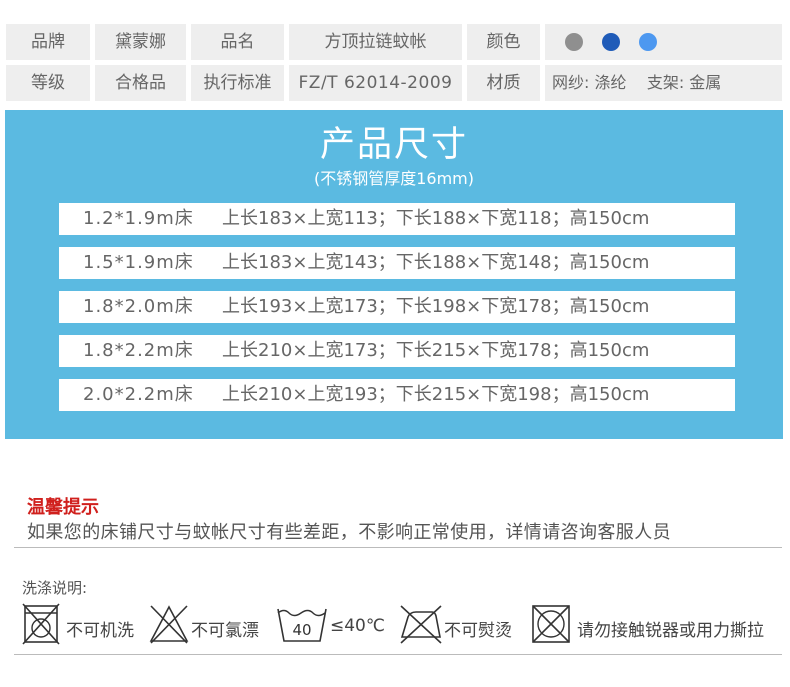 The image size is (790, 687). Describe the element at coordinates (225, 631) in the screenshot. I see `care-label: 不可氯漂` at that location.